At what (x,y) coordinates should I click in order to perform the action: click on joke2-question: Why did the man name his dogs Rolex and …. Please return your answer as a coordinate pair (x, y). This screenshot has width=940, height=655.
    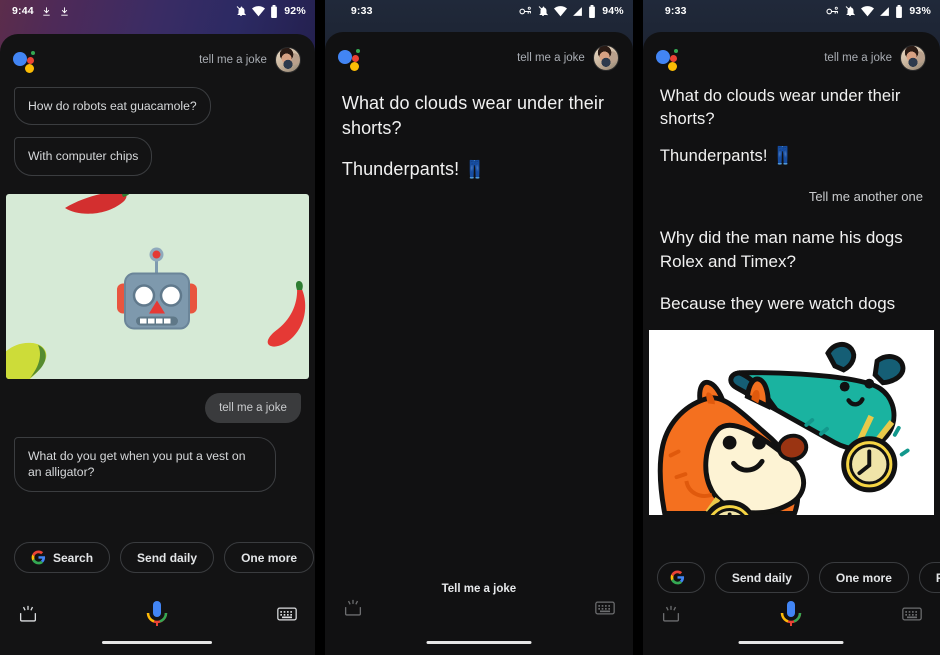
    Looking at the image, I should click on (781, 250).